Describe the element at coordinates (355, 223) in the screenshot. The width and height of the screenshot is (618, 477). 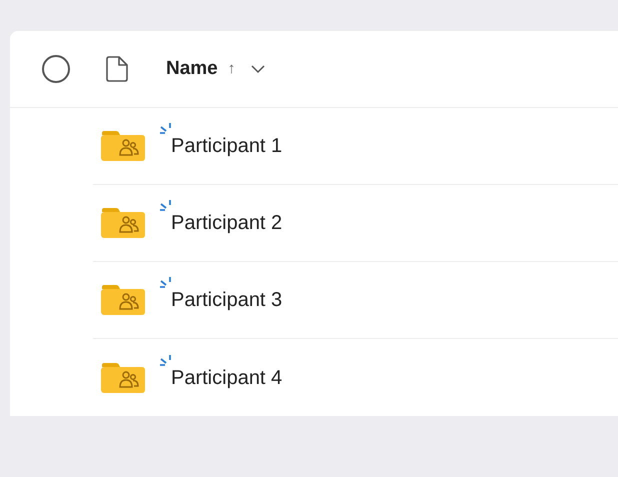
I see `folder-row: Participant 2` at that location.